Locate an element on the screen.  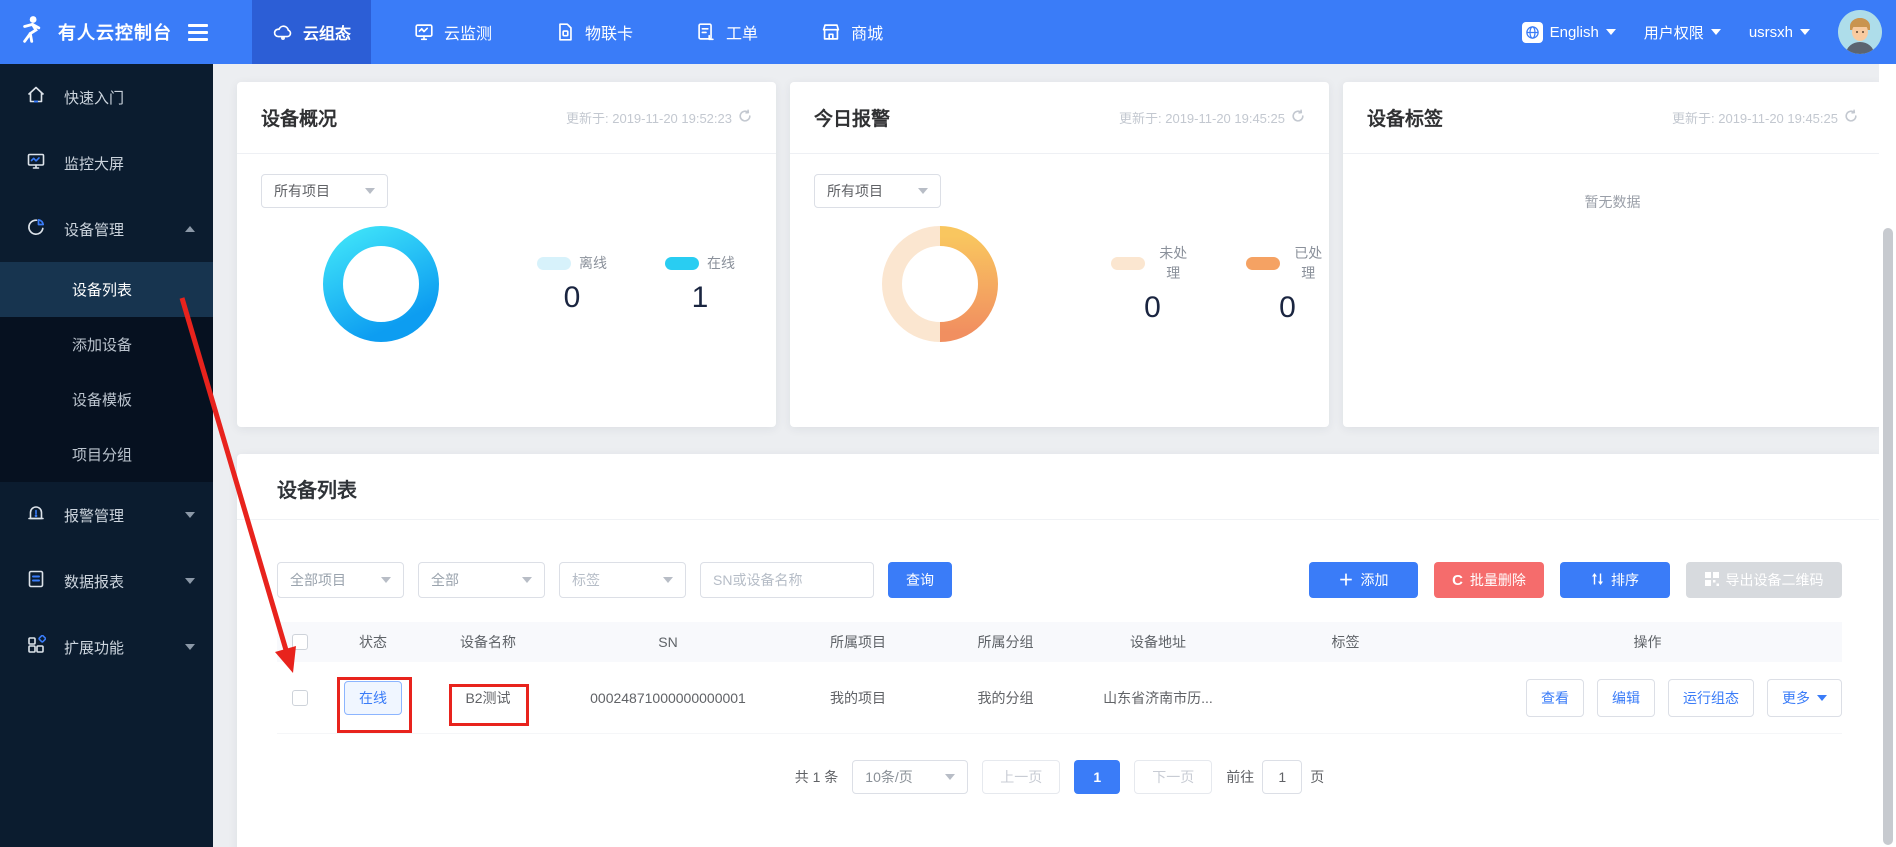
grid-apps-icon is located at coordinates (36, 646).